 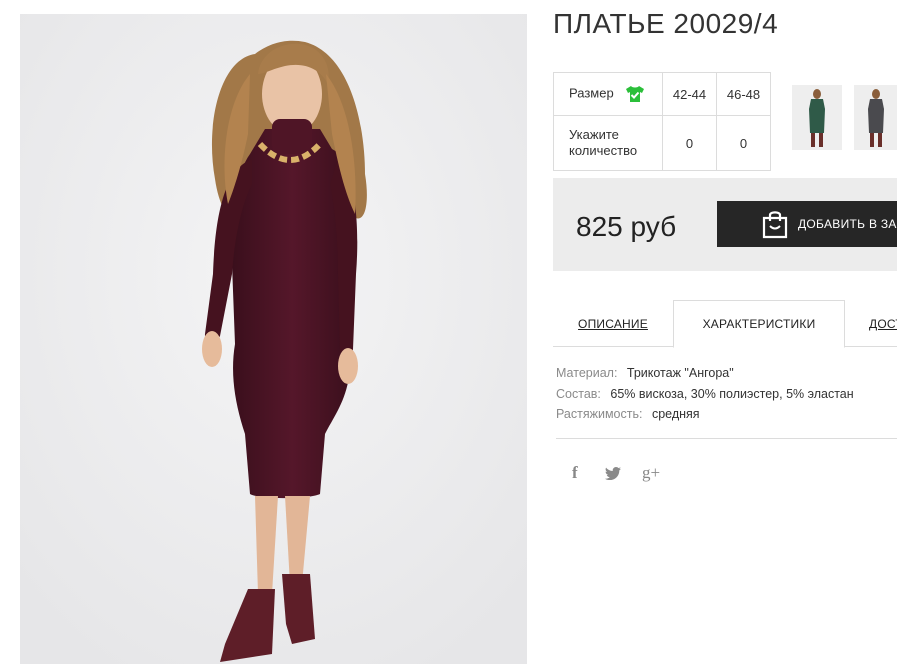 I want to click on stretch-label: Растяжимость:, so click(x=599, y=414).